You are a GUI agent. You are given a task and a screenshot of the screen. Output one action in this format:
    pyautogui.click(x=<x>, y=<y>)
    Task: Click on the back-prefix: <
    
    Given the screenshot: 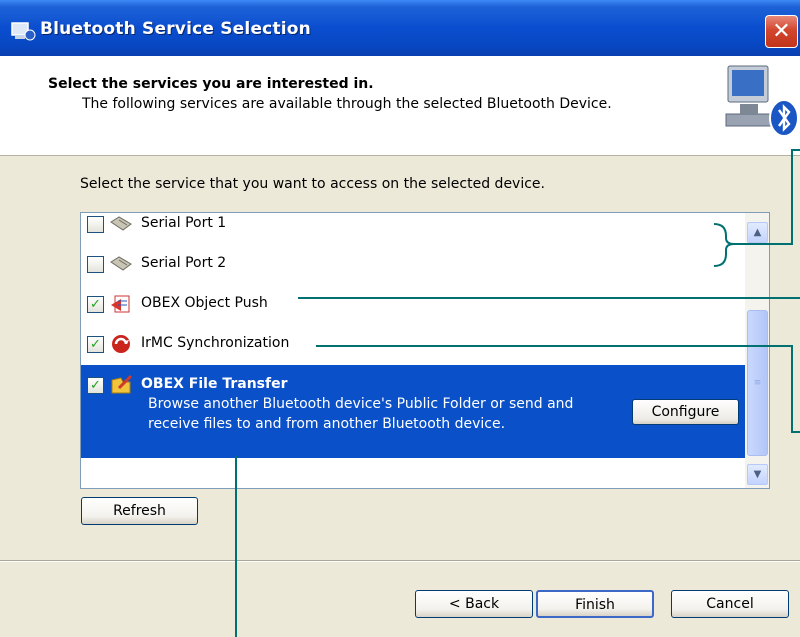 What is the action you would take?
    pyautogui.click(x=457, y=604)
    